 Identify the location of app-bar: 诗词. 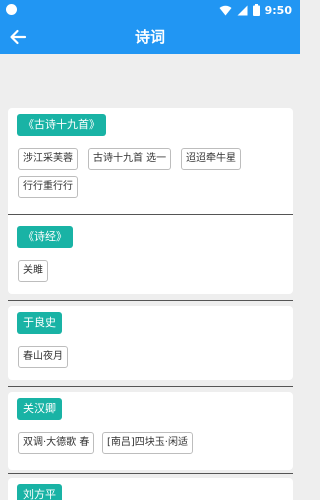
(150, 37).